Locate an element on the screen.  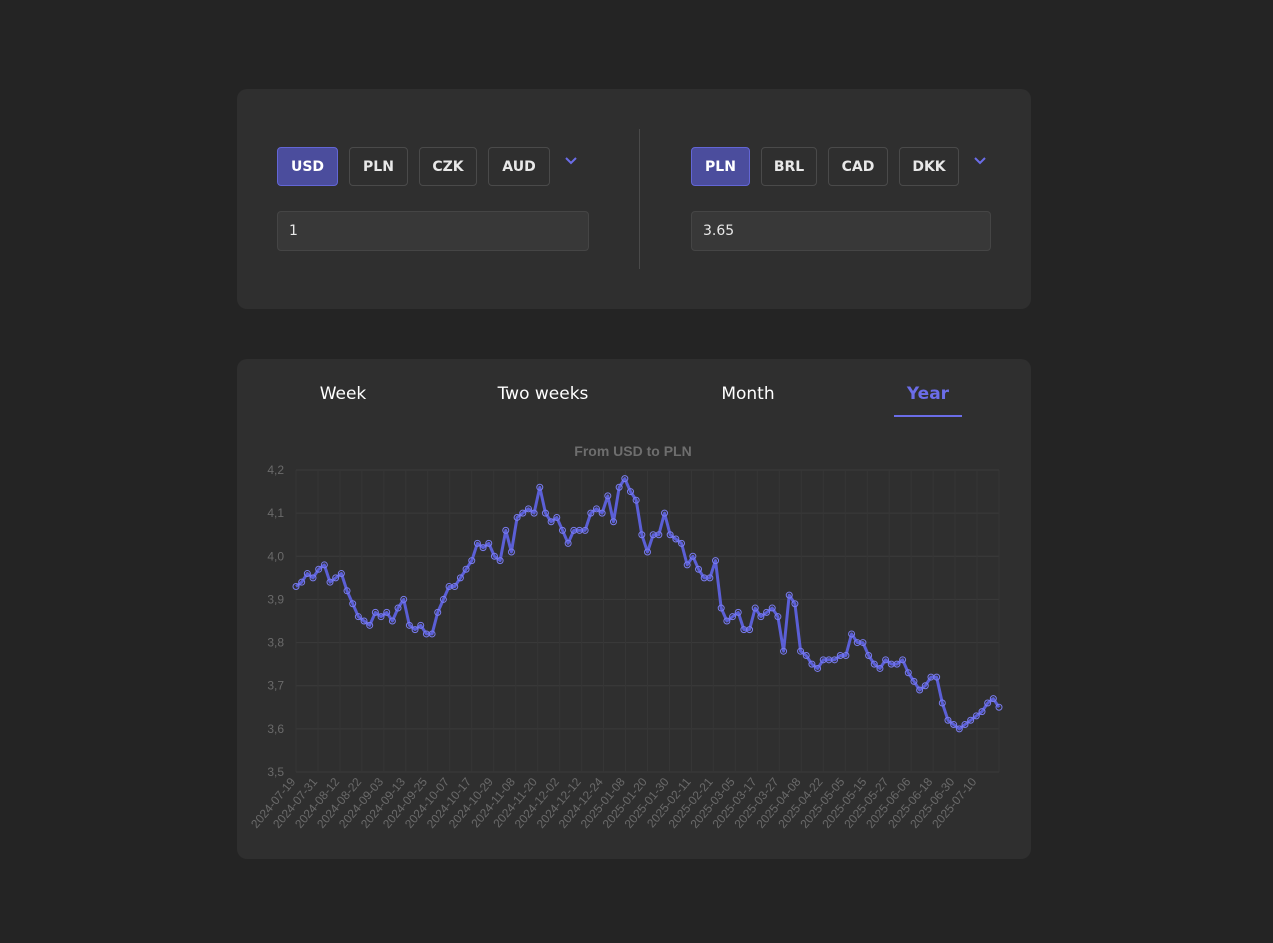
y-tick-label: 4,0 is located at coordinates (275, 556).